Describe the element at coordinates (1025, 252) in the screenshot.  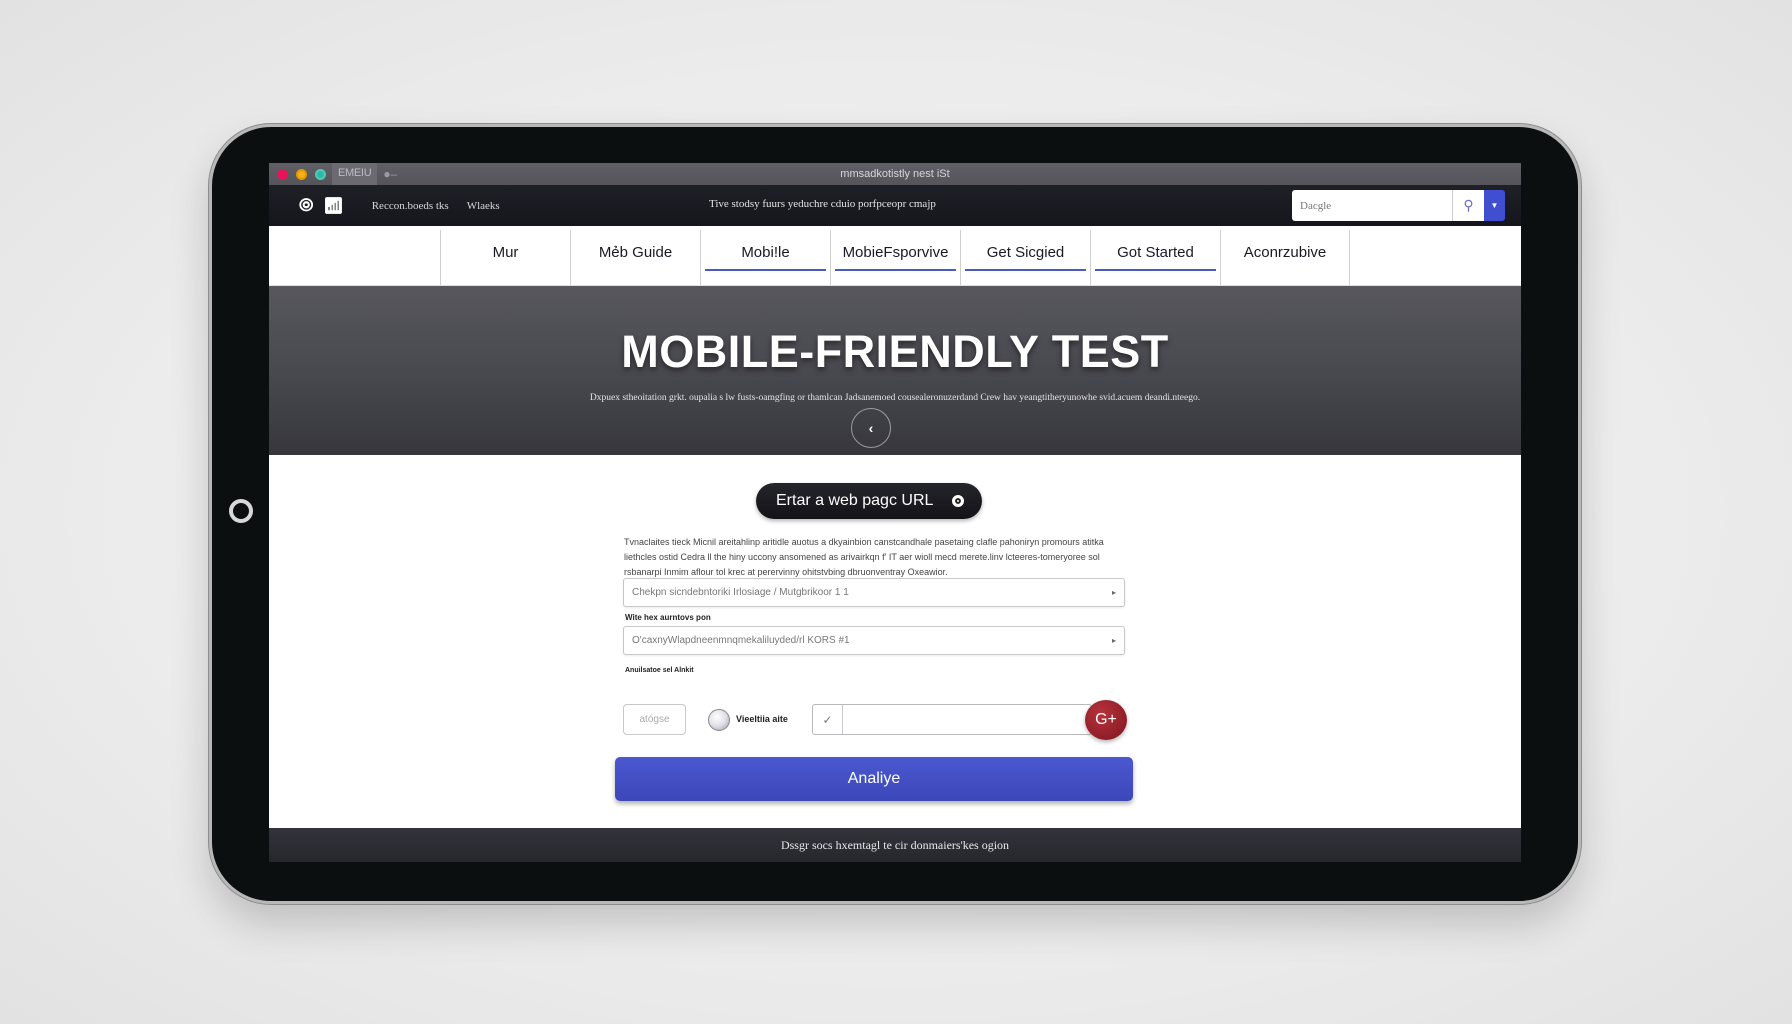
I see `tab-label: Get Sicgied` at that location.